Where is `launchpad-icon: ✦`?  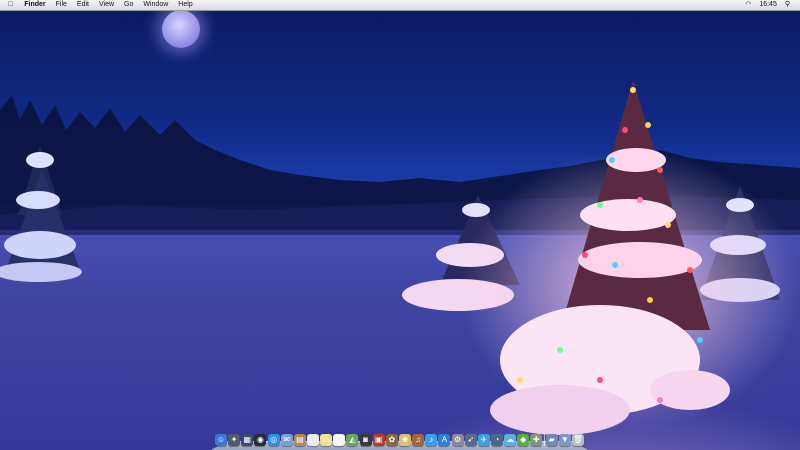
launchpad-icon: ✦ is located at coordinates (234, 440).